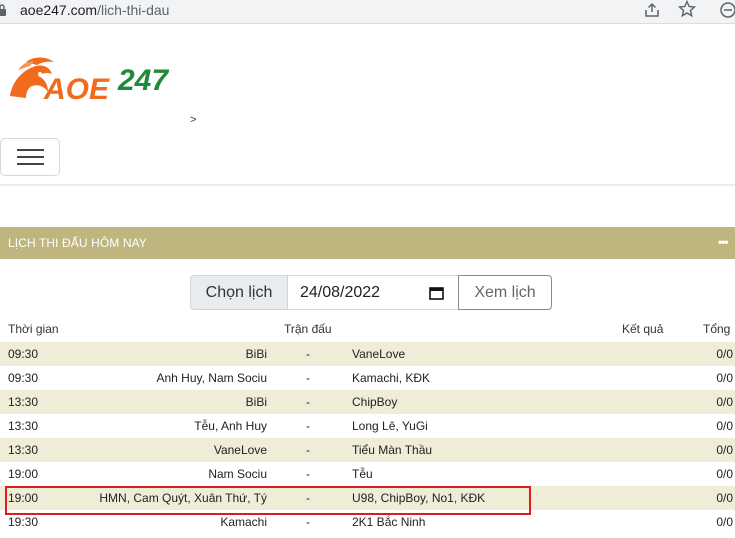 Image resolution: width=735 pixels, height=538 pixels. Describe the element at coordinates (392, 450) in the screenshot. I see `away-team: Tiểu Màn Thầu` at that location.